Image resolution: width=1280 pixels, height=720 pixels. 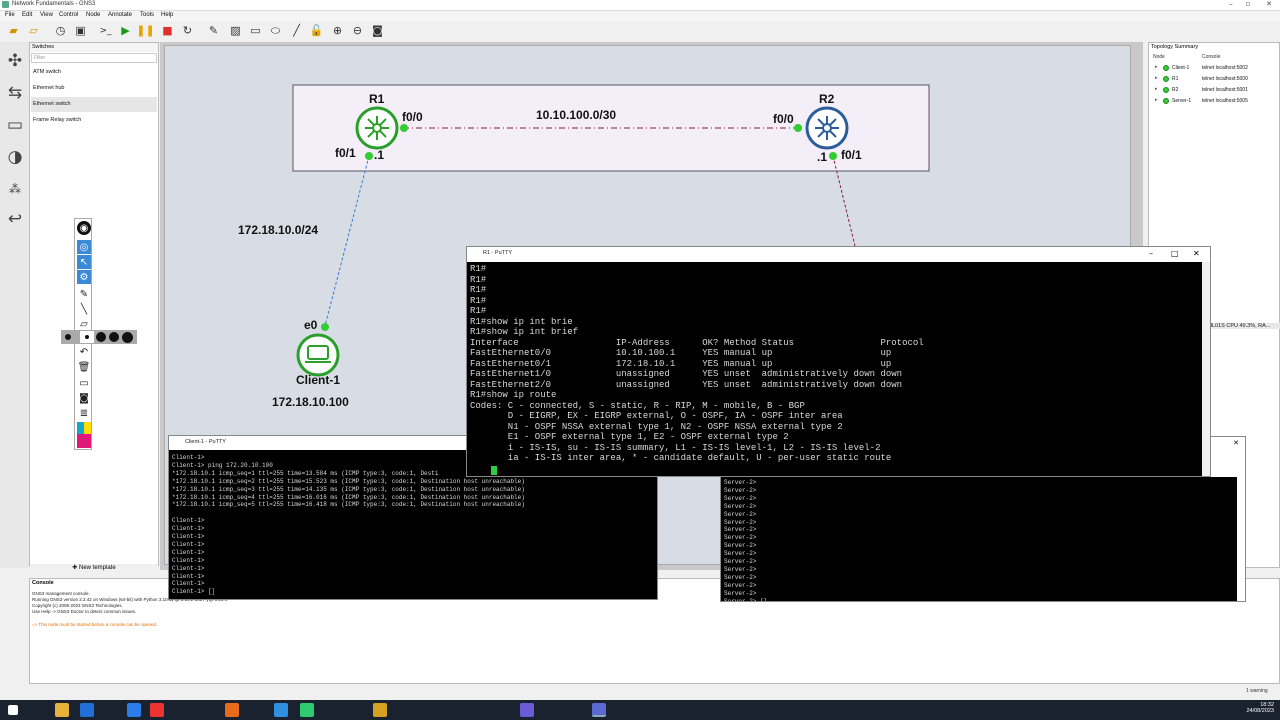 What do you see at coordinates (84, 262) in the screenshot?
I see `pointer-icon: ↖` at bounding box center [84, 262].